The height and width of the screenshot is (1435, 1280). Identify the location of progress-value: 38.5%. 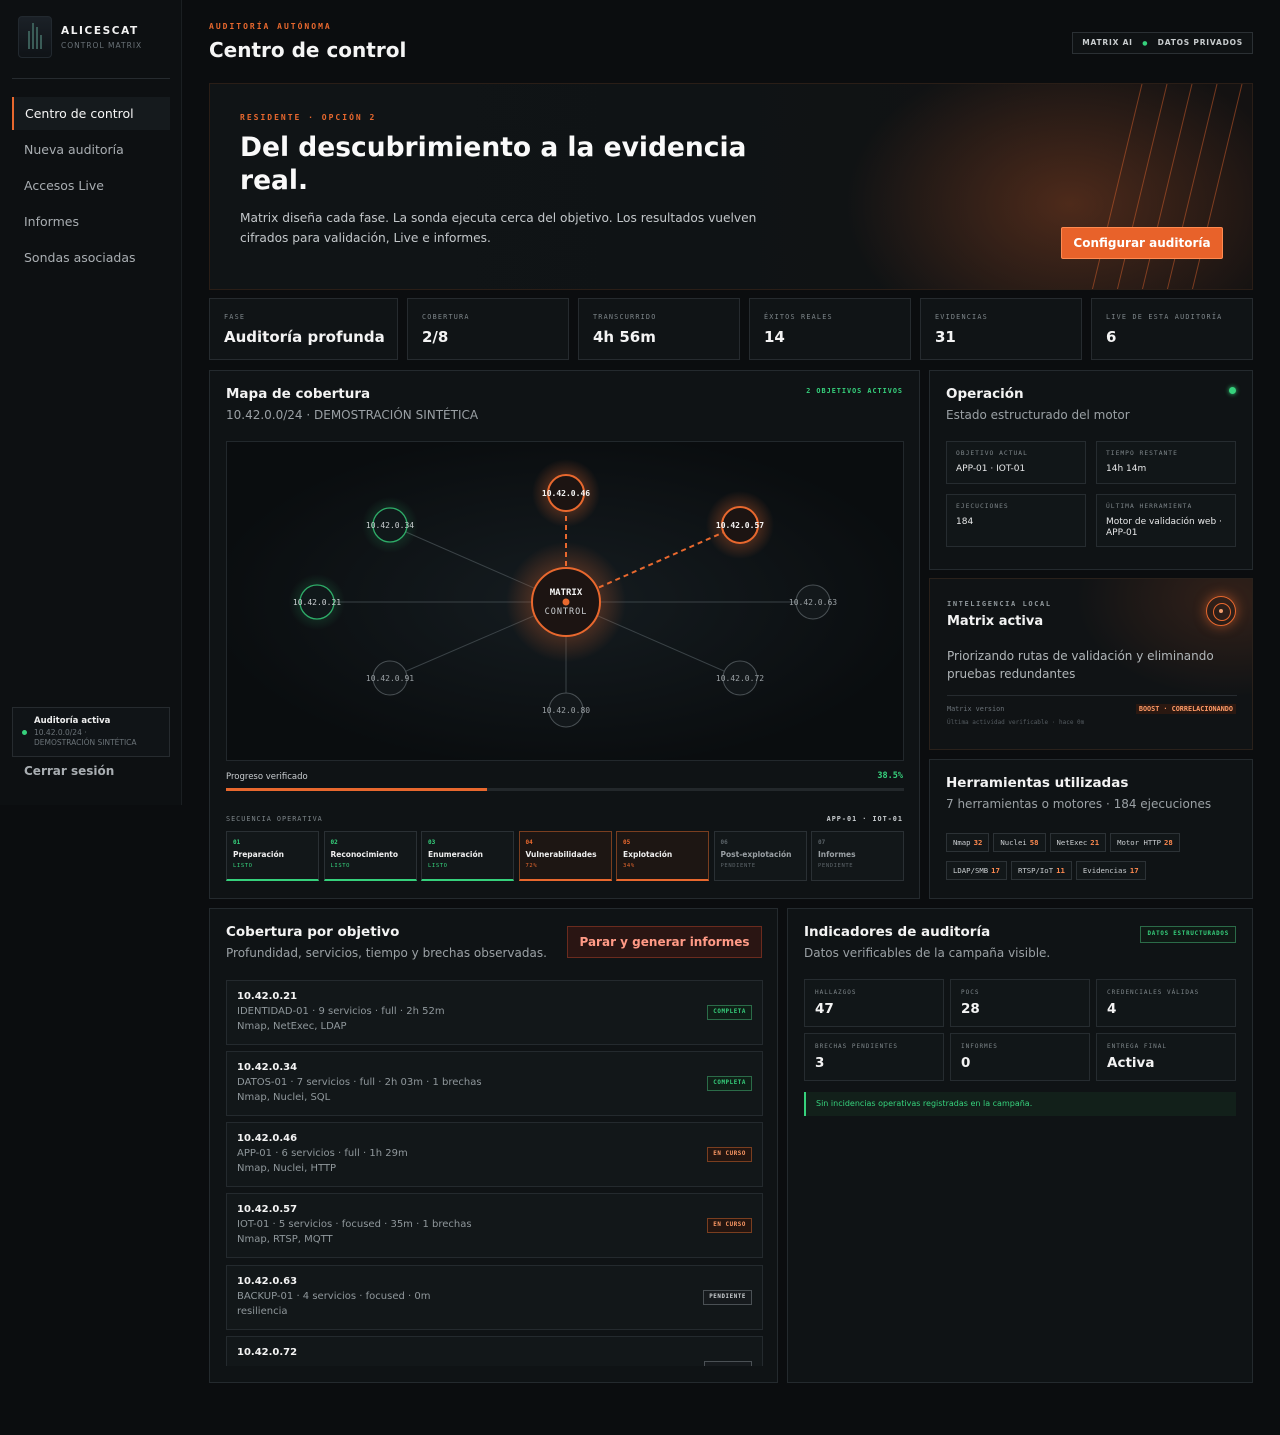
(890, 776).